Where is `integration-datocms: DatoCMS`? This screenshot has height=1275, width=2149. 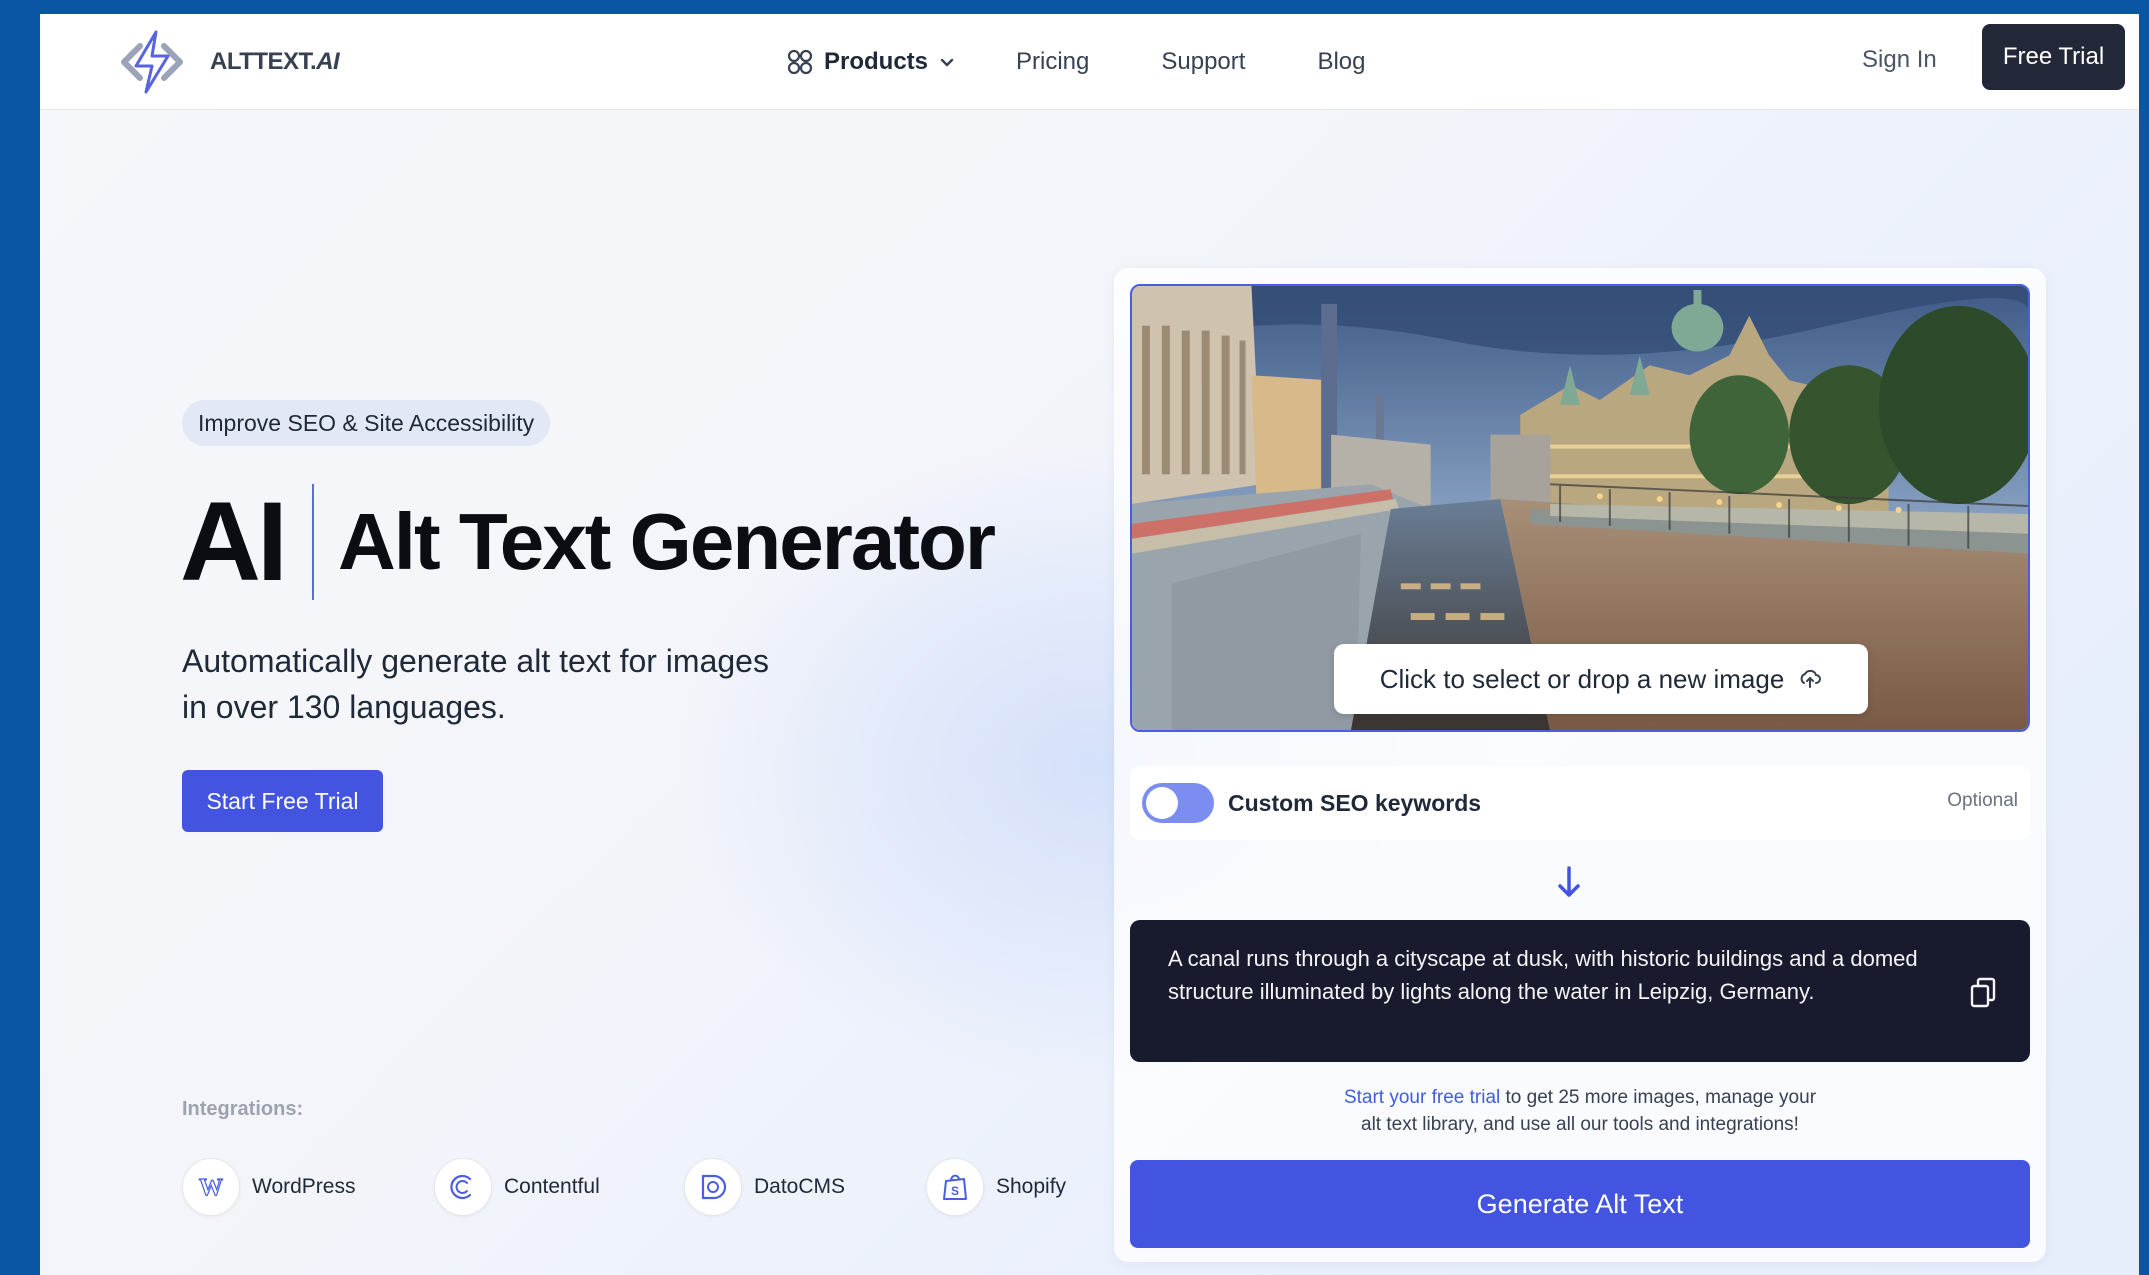 integration-datocms: DatoCMS is located at coordinates (805, 1187).